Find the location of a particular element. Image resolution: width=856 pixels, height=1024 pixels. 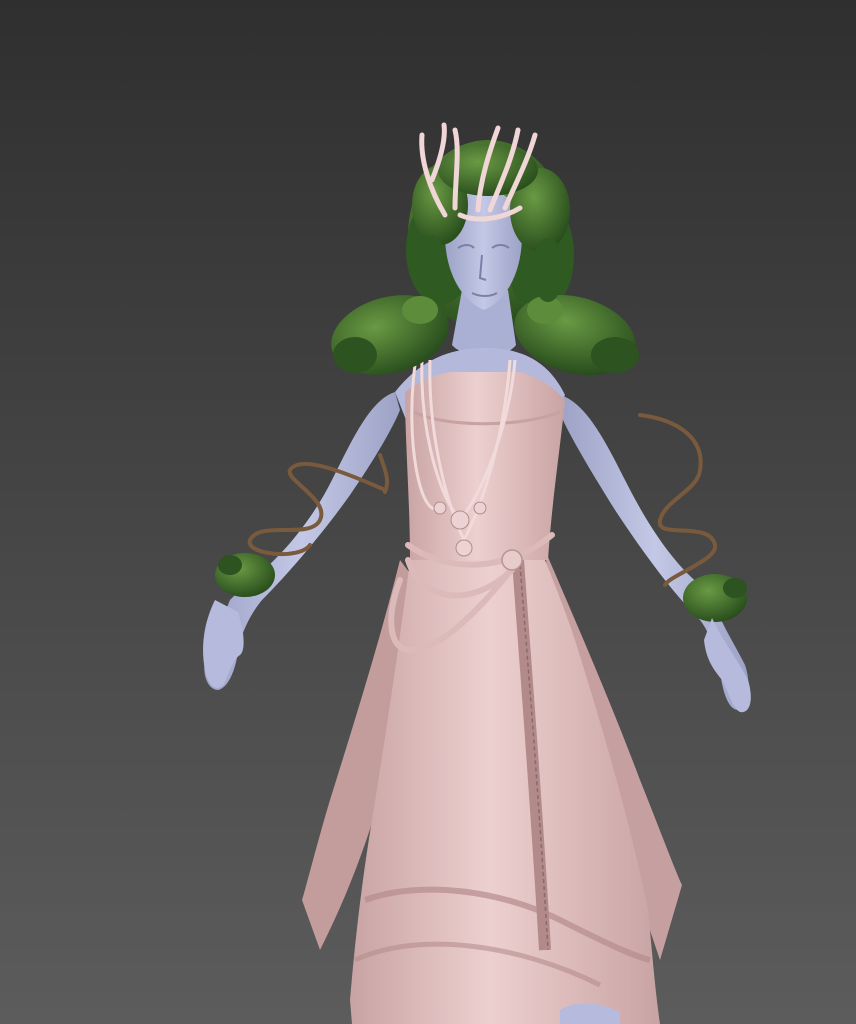

belt-bead is located at coordinates (512, 560).